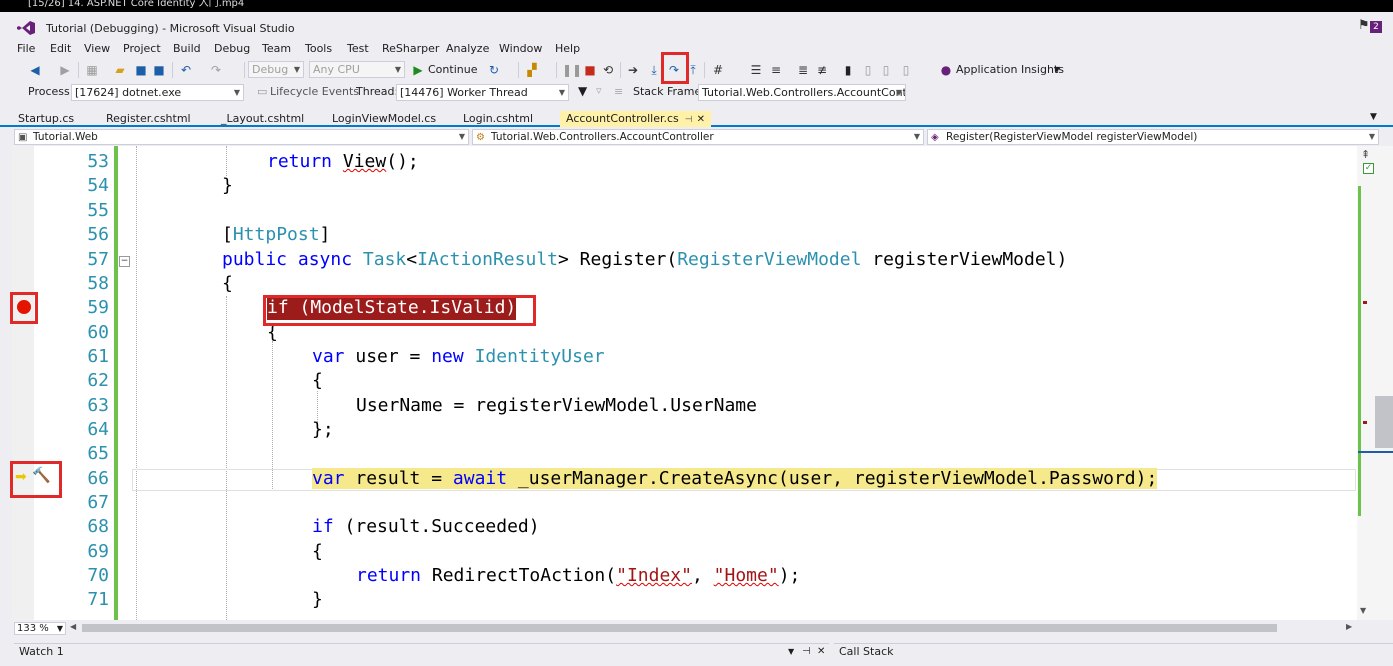 Image resolution: width=1393 pixels, height=666 pixels. I want to click on new-project-icon: ▦, so click(92, 70).